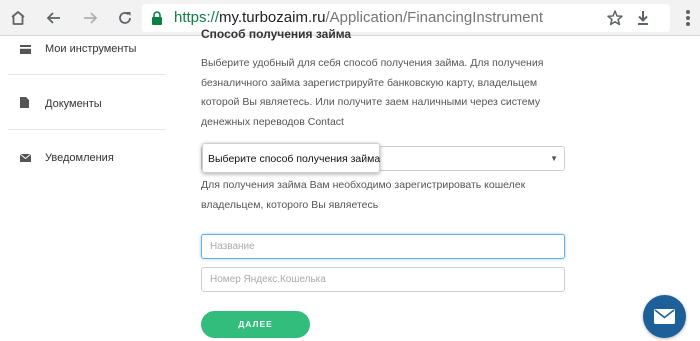  What do you see at coordinates (615, 18) in the screenshot?
I see `star-icon` at bounding box center [615, 18].